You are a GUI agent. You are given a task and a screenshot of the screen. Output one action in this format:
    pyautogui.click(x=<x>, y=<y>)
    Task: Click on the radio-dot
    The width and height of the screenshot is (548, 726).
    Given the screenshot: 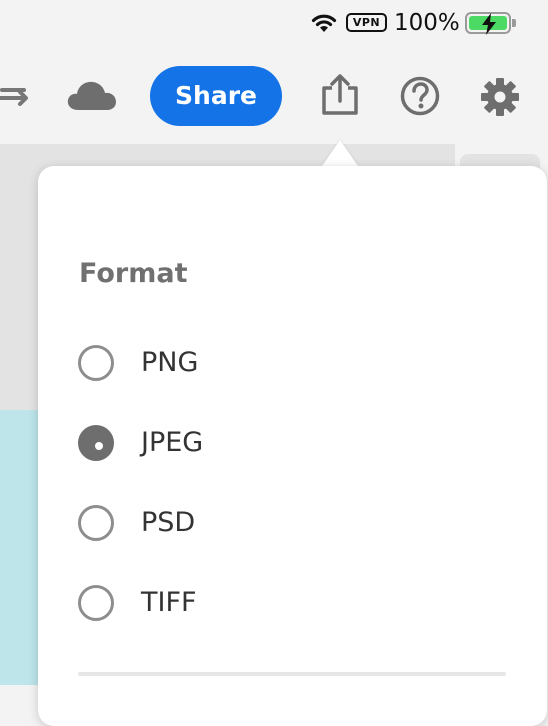 What is the action you would take?
    pyautogui.click(x=99, y=446)
    